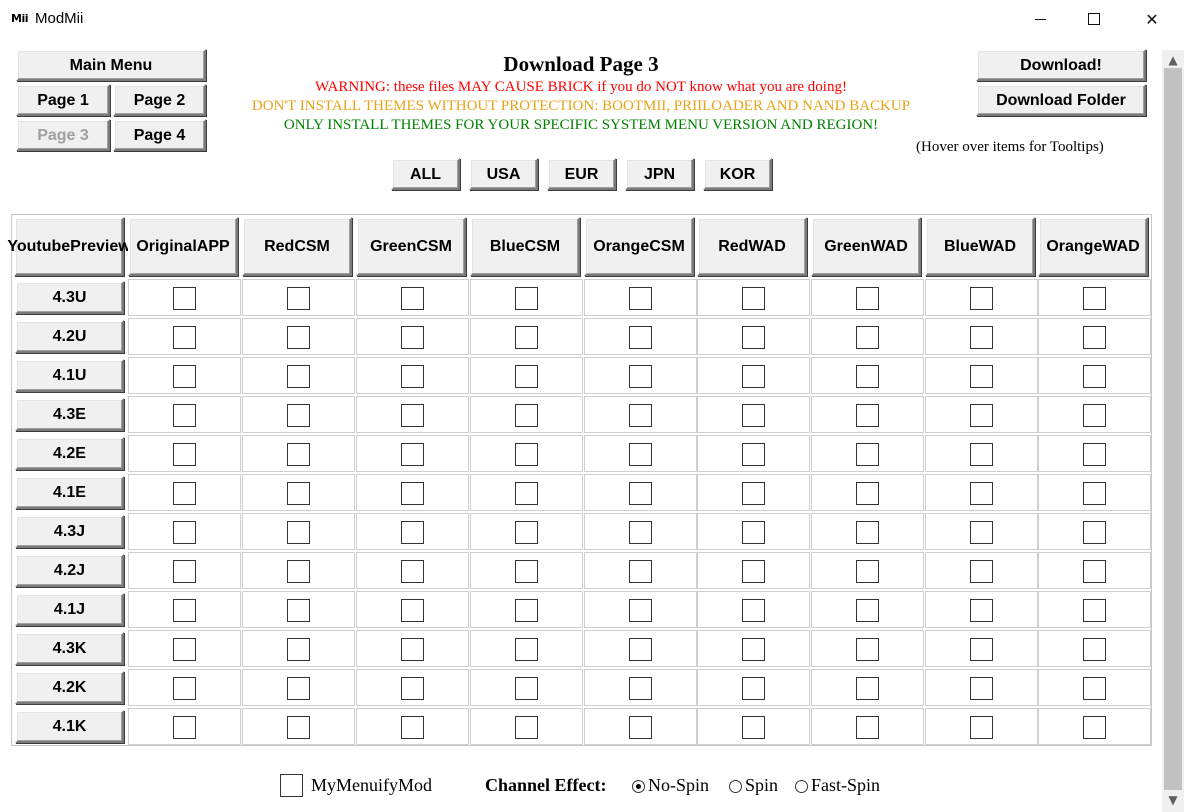  I want to click on youtube-preview-button: 4.3K, so click(69, 648).